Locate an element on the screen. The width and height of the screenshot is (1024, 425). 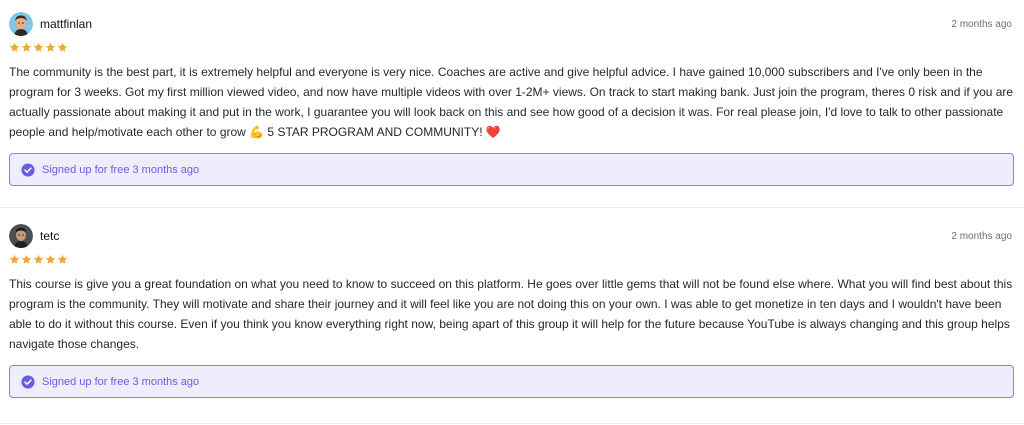
username: mattfinlan is located at coordinates (66, 24).